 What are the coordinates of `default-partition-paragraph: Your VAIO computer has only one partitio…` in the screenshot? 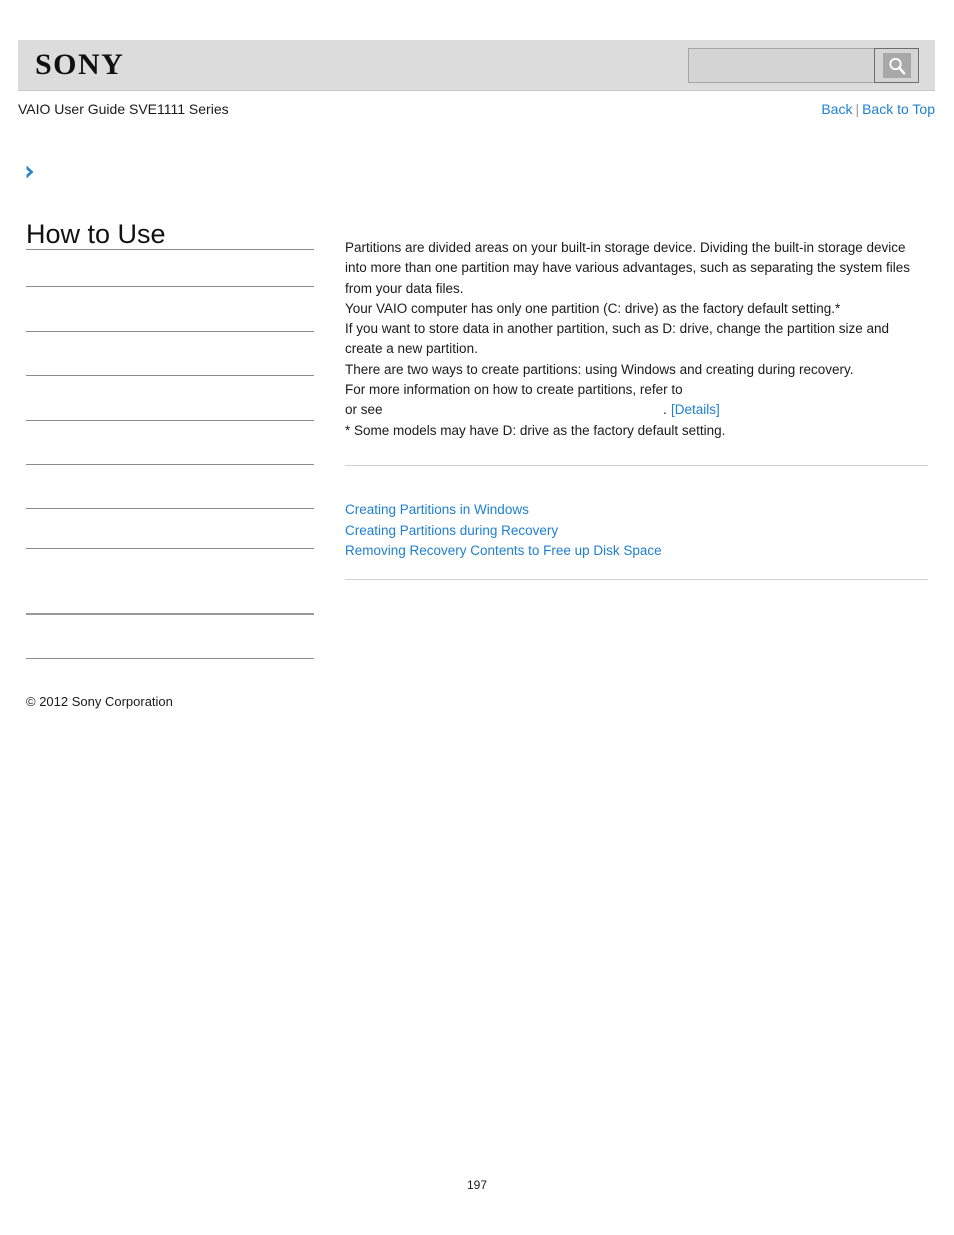 It's located at (593, 308).